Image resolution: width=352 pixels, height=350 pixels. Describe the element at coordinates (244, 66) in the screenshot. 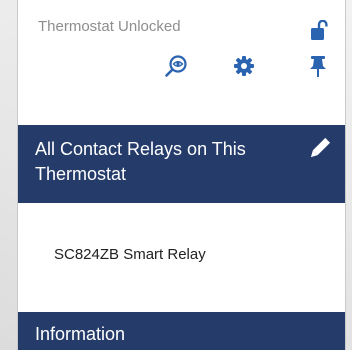

I see `gear-icon` at that location.